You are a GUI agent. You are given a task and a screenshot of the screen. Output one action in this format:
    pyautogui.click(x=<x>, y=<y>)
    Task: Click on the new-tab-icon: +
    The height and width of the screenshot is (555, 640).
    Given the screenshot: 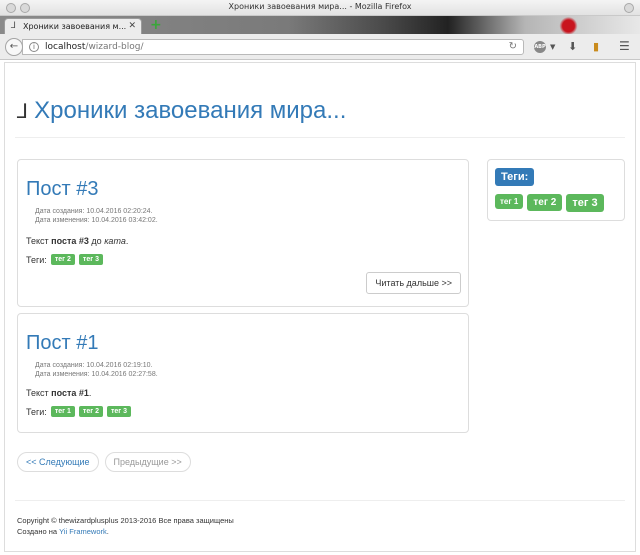 What is the action you would take?
    pyautogui.click(x=156, y=25)
    